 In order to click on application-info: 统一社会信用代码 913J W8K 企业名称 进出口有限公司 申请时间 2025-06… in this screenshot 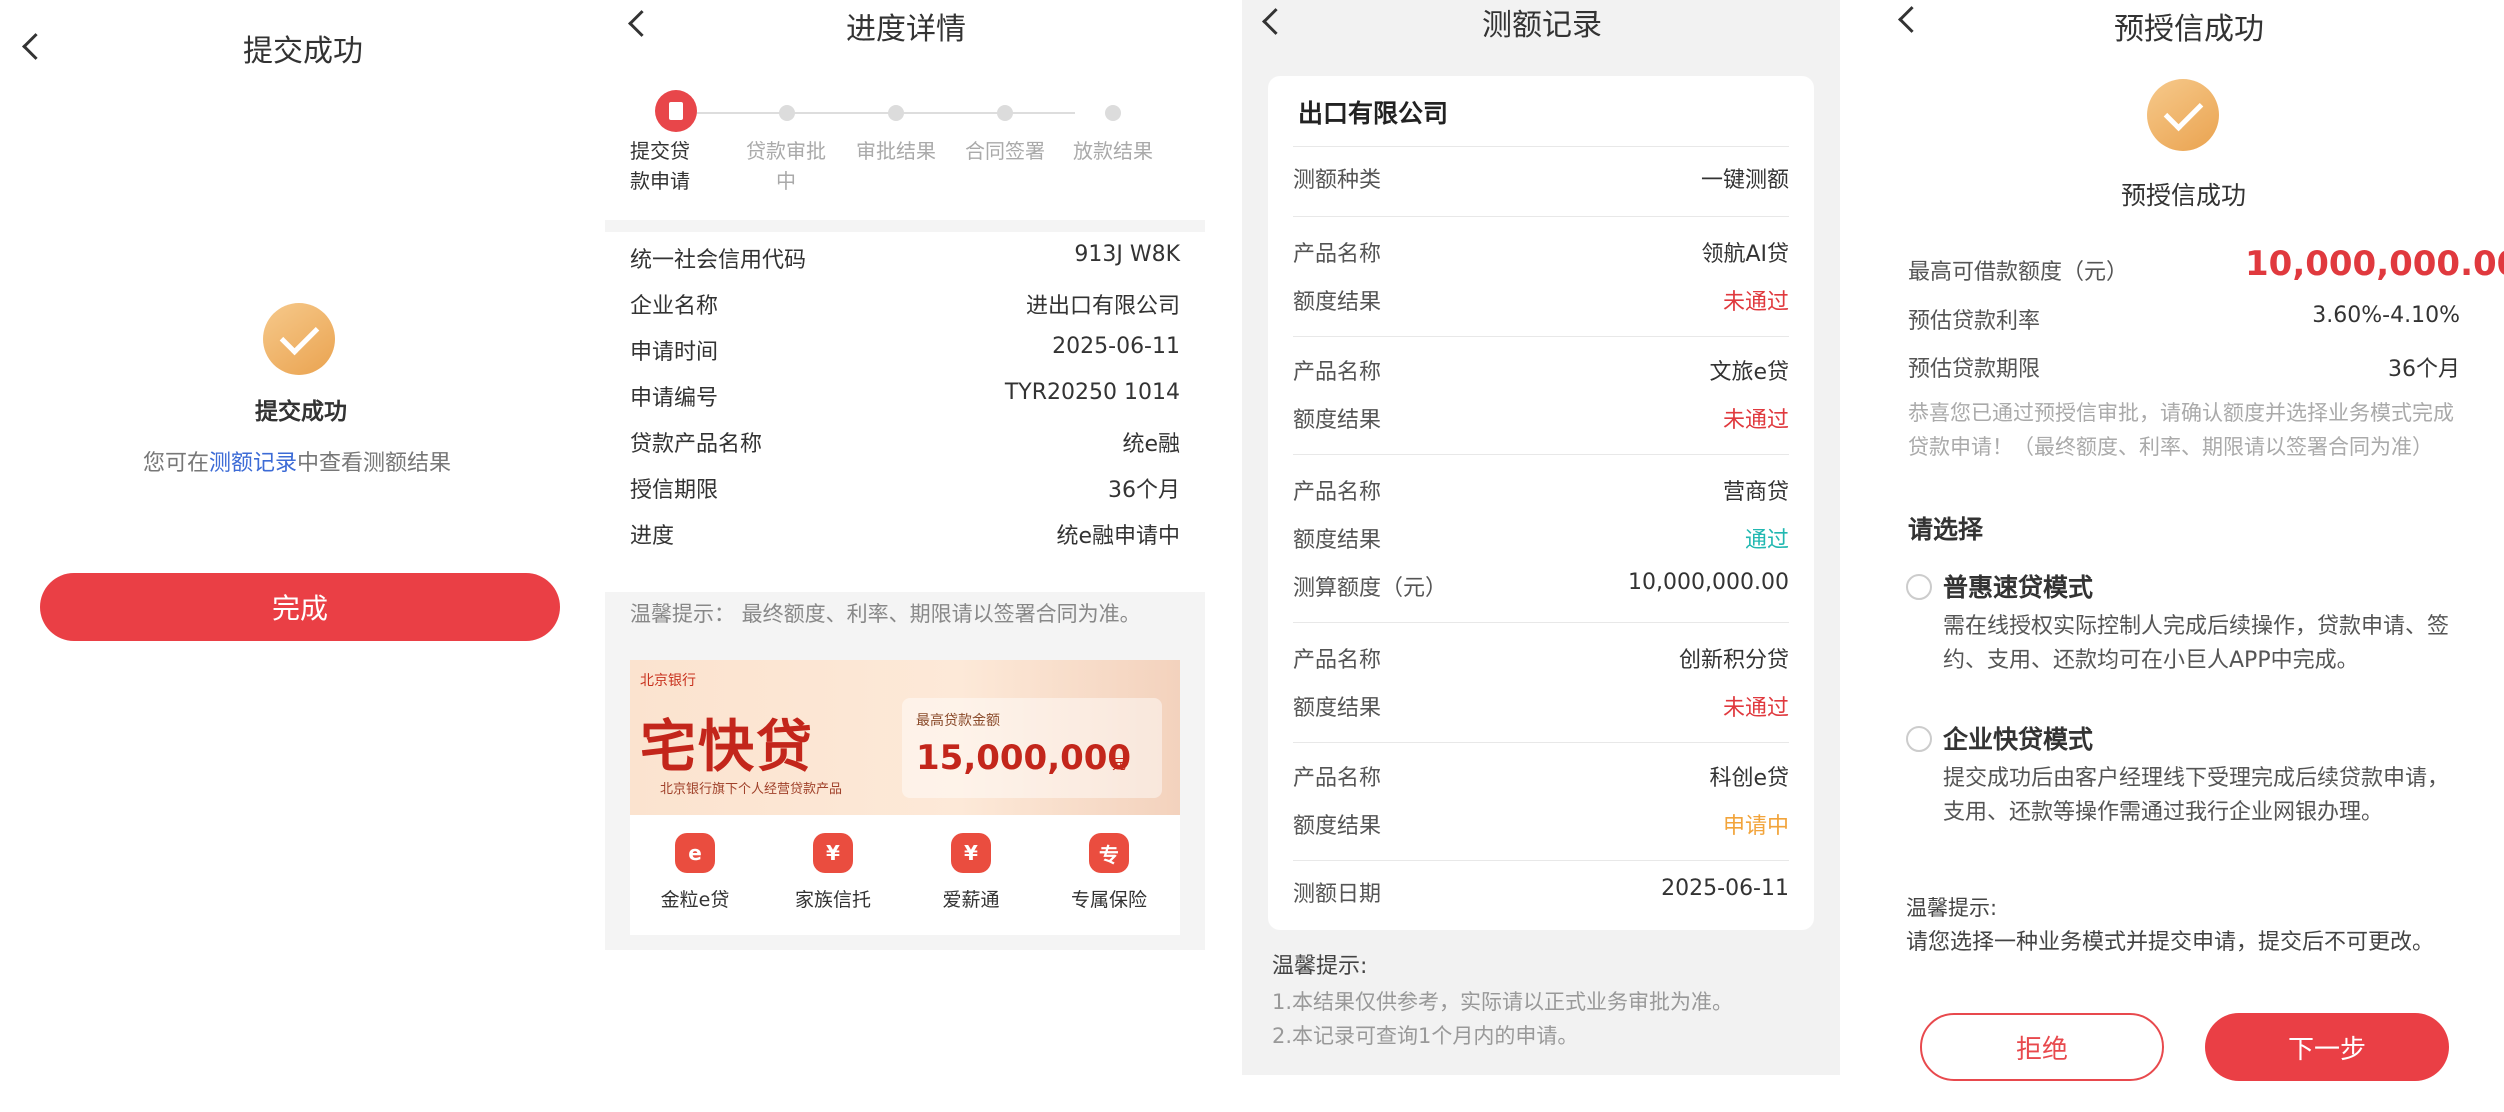, I will do `click(905, 412)`.